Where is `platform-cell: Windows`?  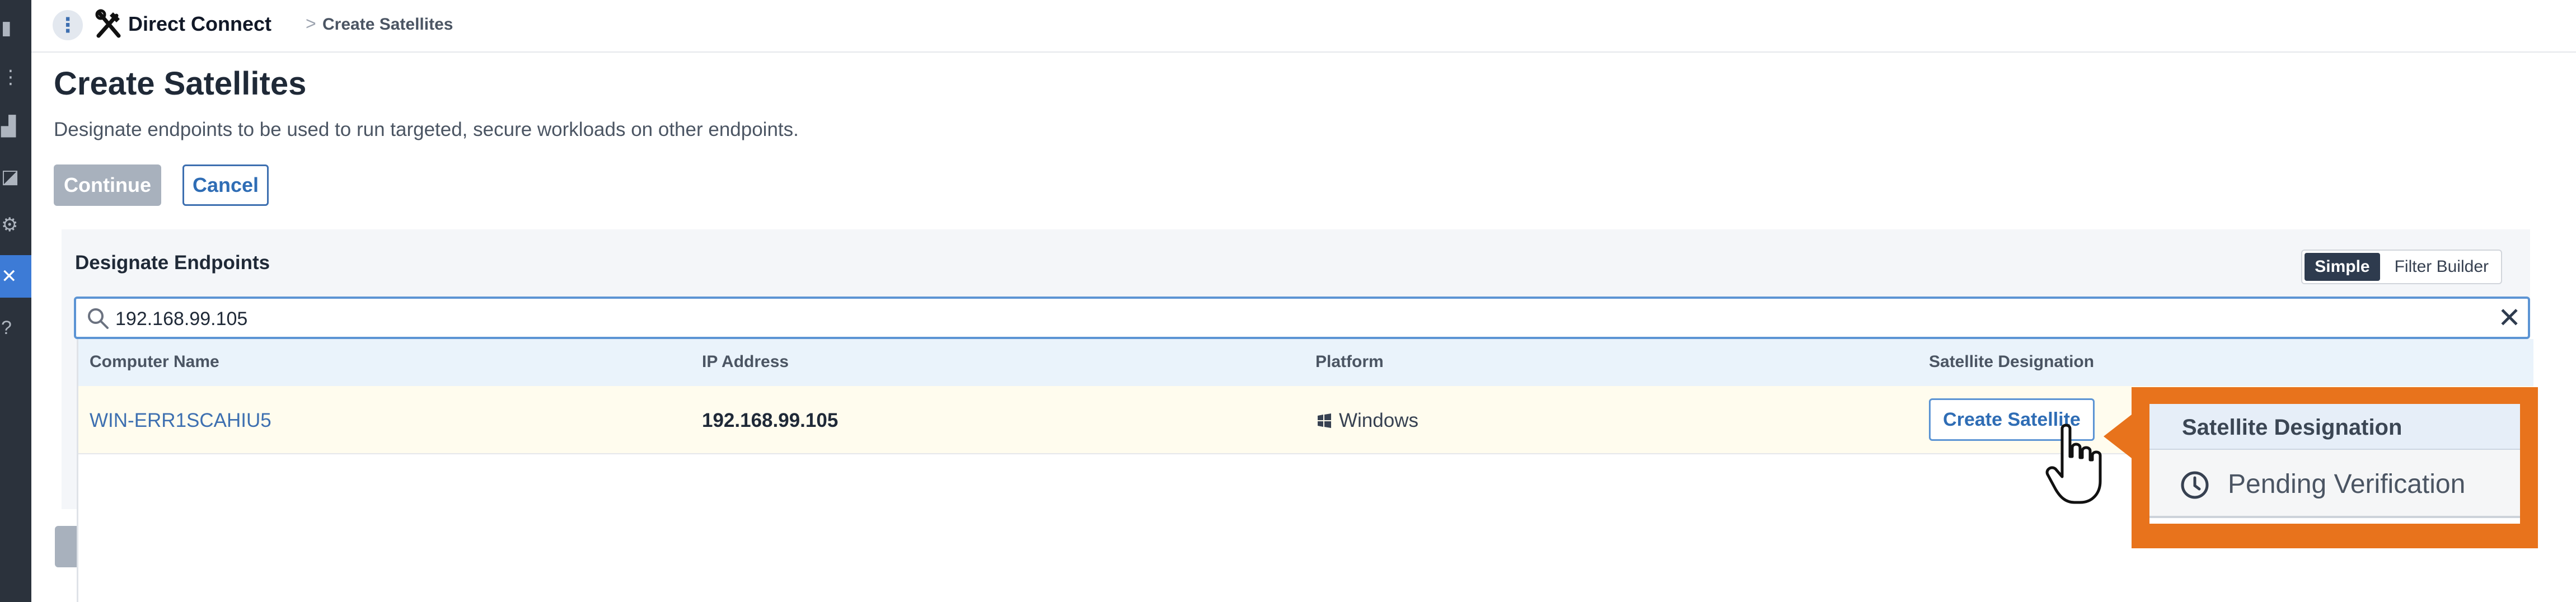 platform-cell: Windows is located at coordinates (1368, 421).